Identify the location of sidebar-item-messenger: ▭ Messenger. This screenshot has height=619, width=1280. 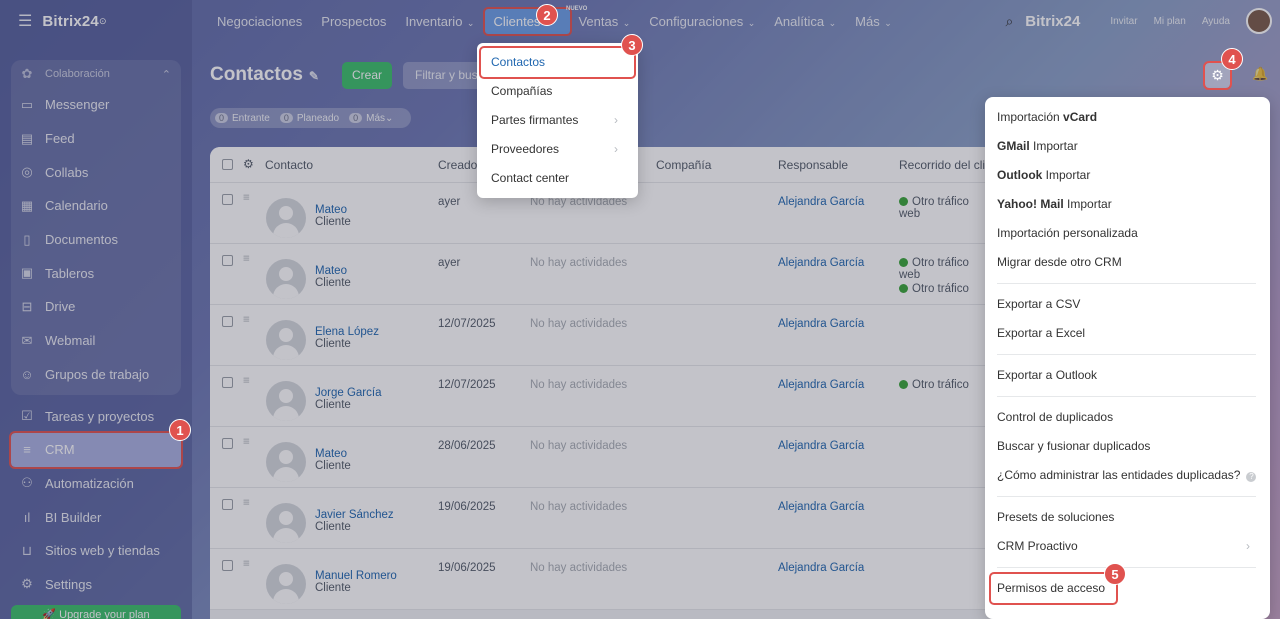
(96, 105).